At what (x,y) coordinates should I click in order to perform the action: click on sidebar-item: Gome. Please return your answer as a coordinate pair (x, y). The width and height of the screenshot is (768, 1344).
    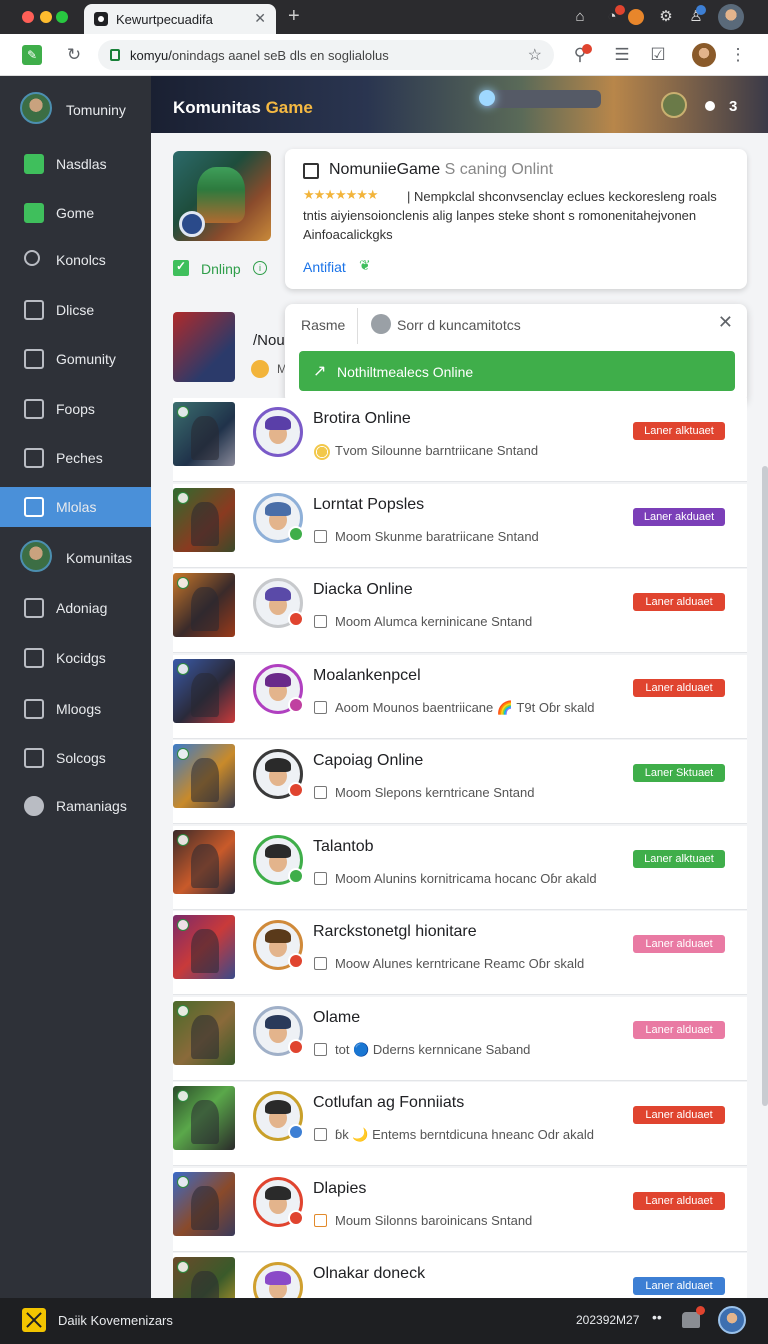
    Looking at the image, I should click on (75, 213).